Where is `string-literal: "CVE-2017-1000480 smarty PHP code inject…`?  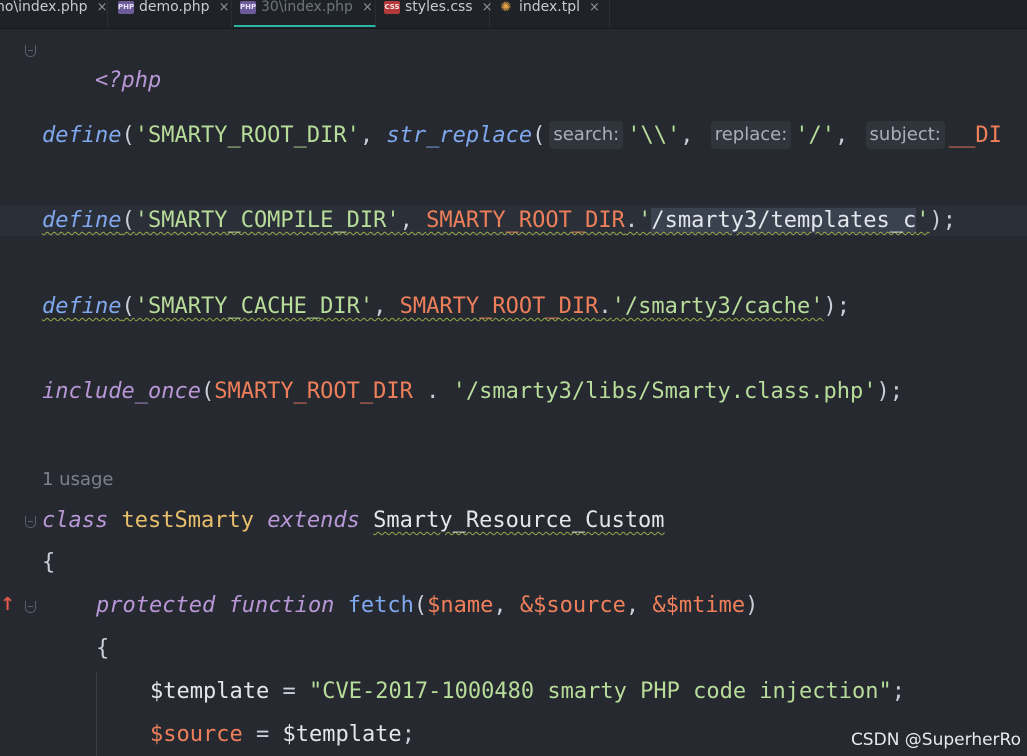
string-literal: "CVE-2017-1000480 smarty PHP code inject… is located at coordinates (600, 691).